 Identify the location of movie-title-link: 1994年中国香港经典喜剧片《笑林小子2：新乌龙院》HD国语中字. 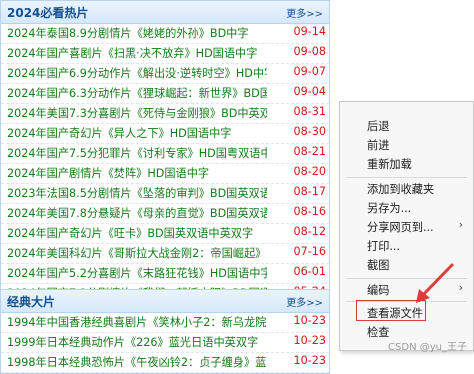
(137, 322).